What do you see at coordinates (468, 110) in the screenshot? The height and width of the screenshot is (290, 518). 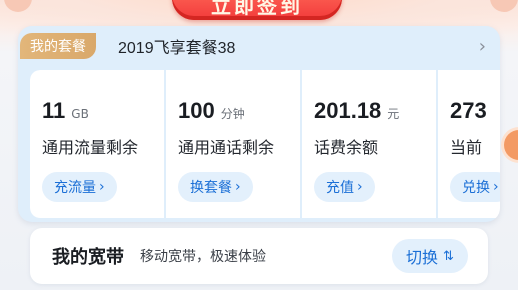 I see `points-value: 273` at bounding box center [468, 110].